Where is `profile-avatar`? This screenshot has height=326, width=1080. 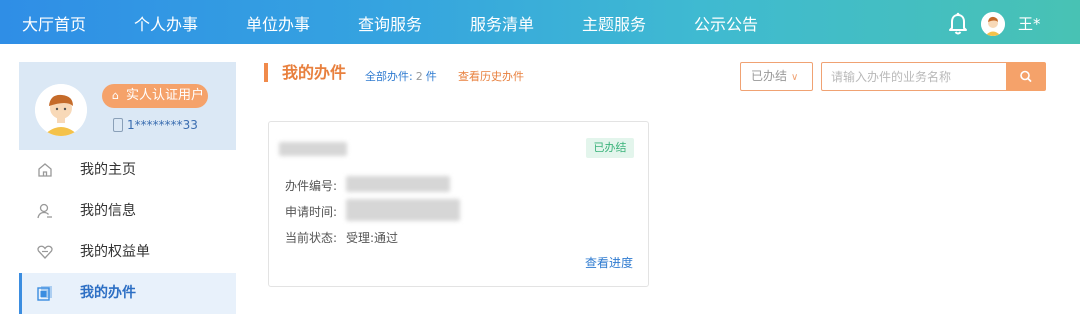
profile-avatar is located at coordinates (61, 110).